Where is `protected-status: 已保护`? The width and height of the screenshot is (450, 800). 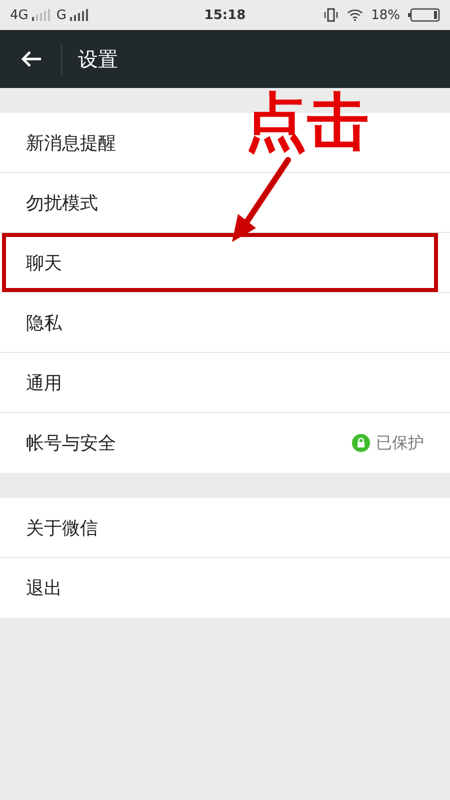 protected-status: 已保护 is located at coordinates (400, 443).